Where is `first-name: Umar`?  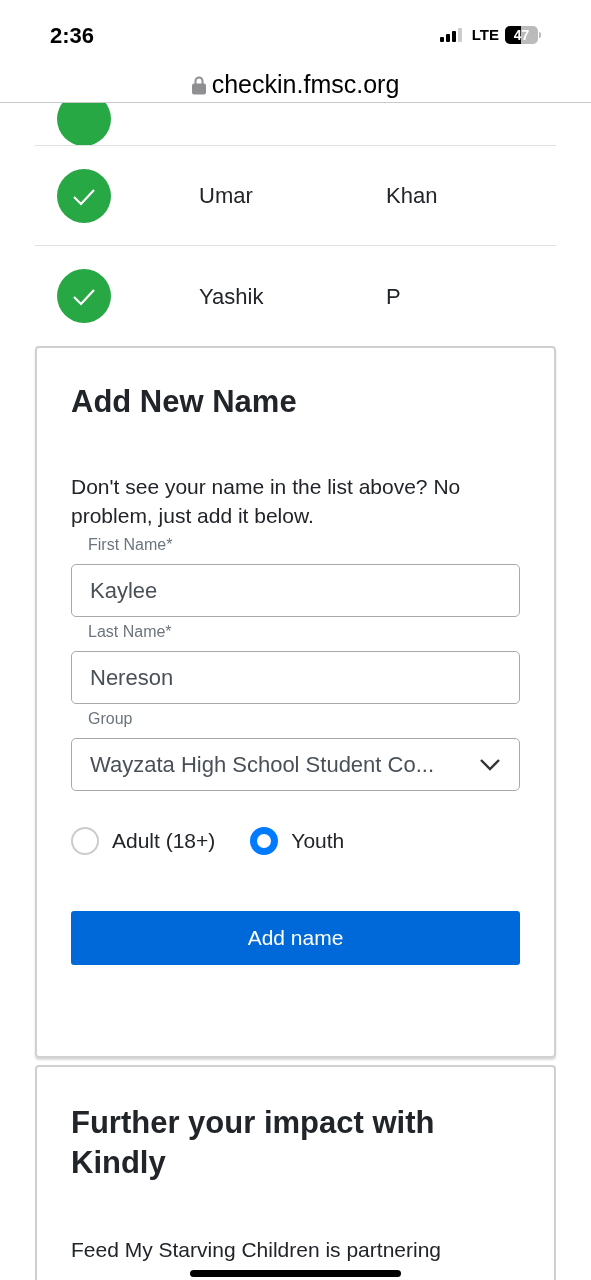
first-name: Umar is located at coordinates (226, 196).